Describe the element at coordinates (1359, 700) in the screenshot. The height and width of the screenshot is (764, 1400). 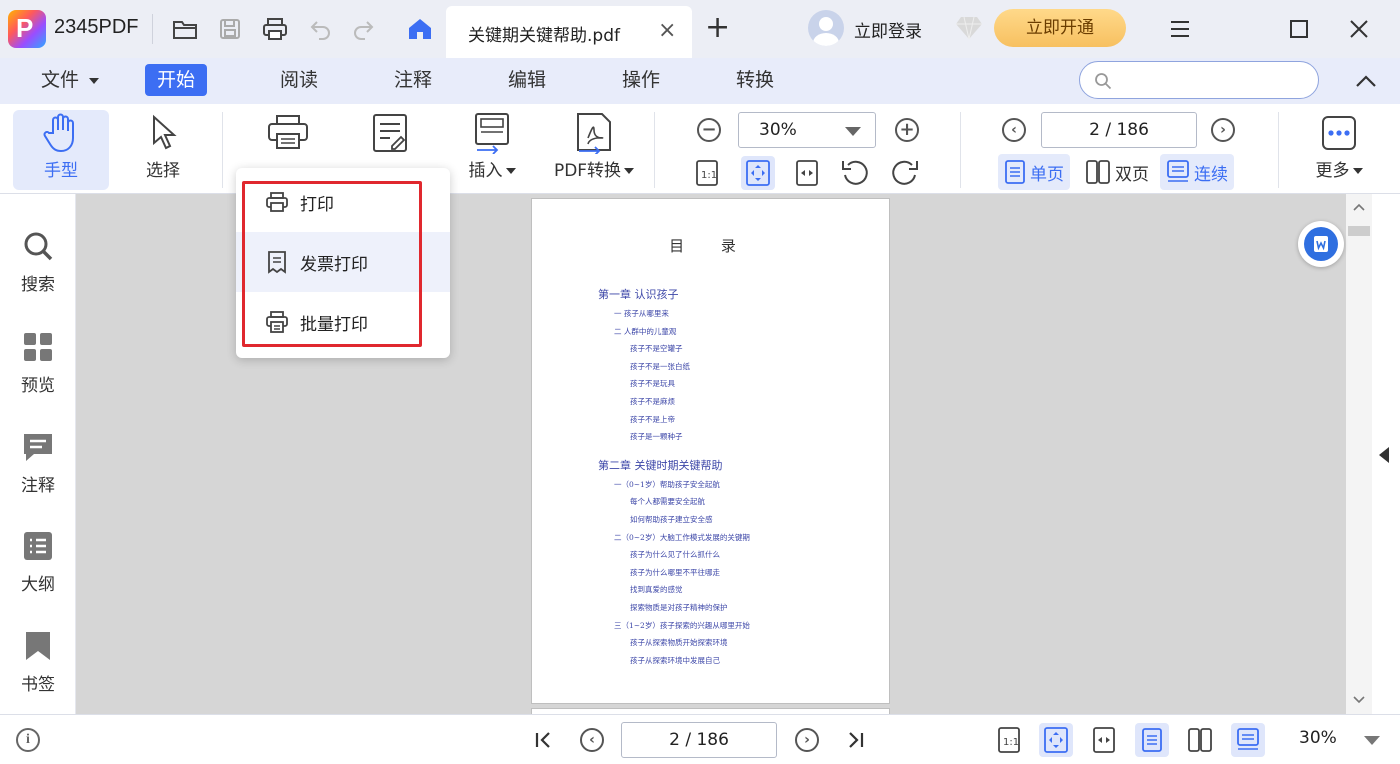
I see `scroll-down-icon` at that location.